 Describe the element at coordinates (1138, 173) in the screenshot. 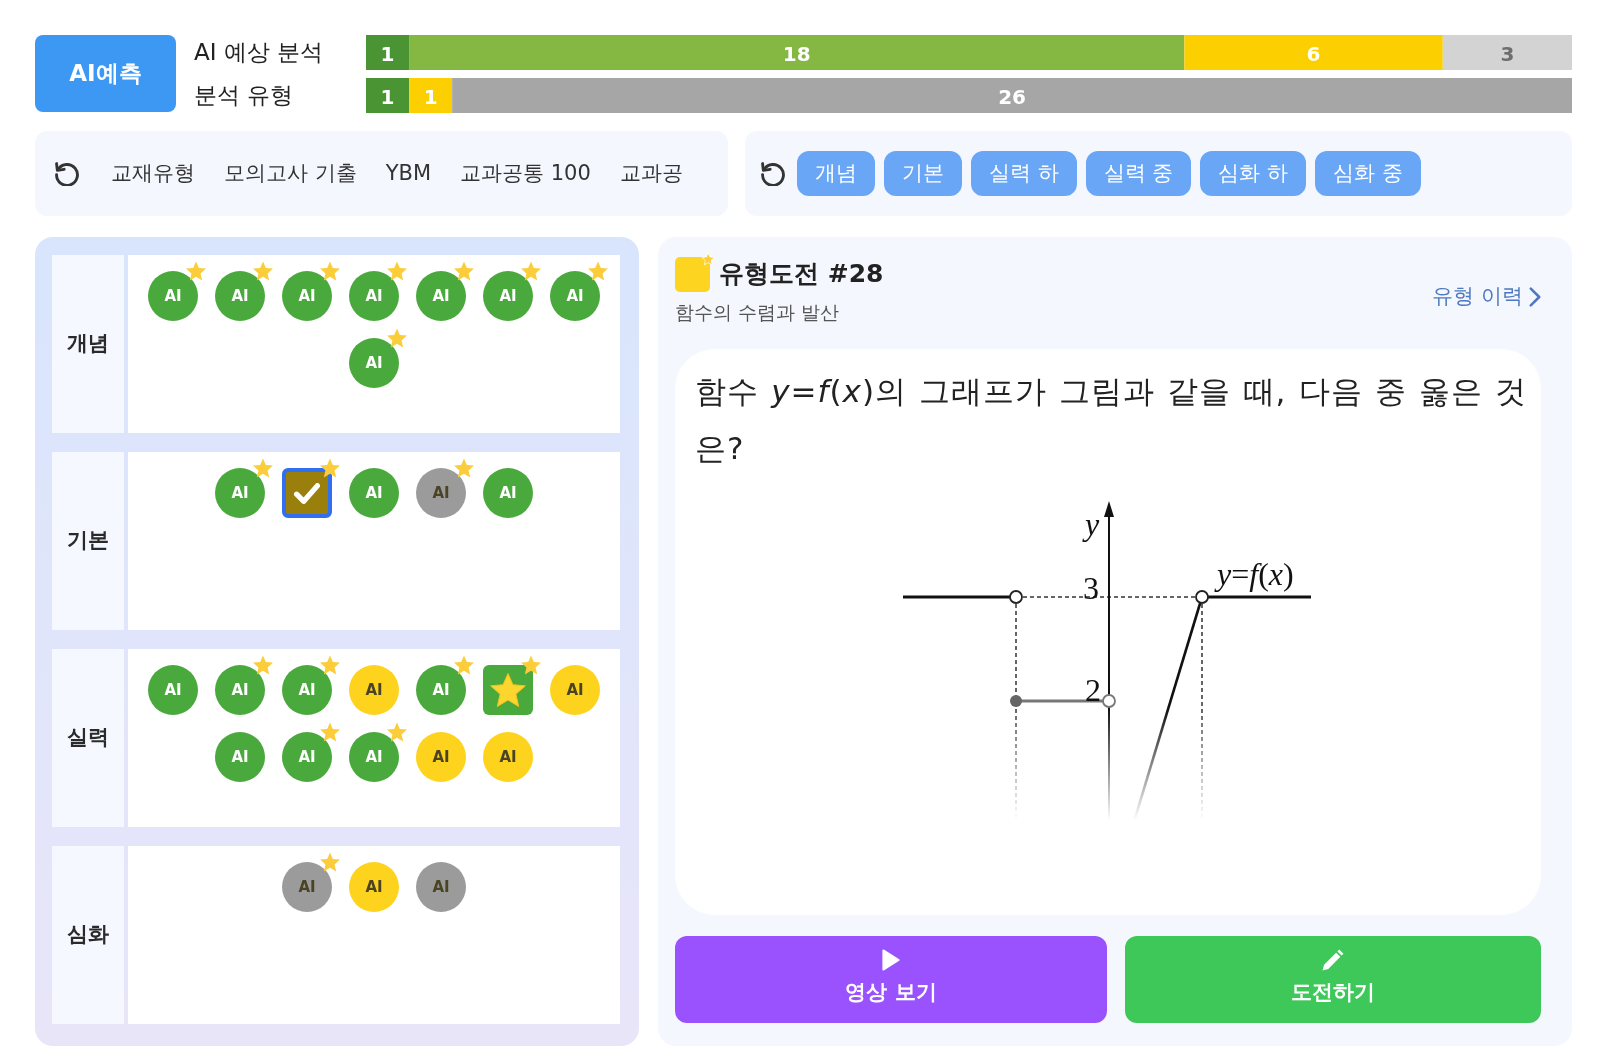

I see `level-chip: 실력 중` at that location.